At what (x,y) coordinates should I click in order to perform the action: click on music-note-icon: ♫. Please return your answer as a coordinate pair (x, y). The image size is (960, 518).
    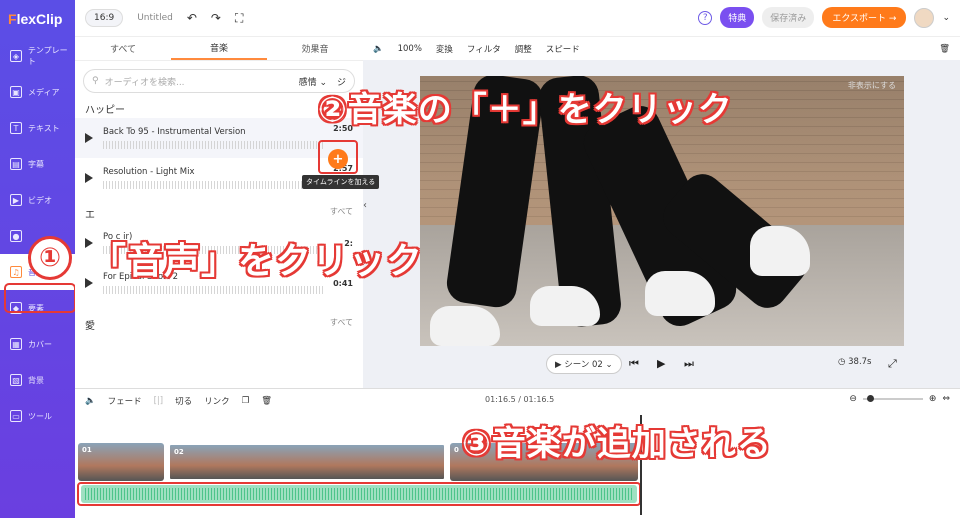
    Looking at the image, I should click on (16, 272).